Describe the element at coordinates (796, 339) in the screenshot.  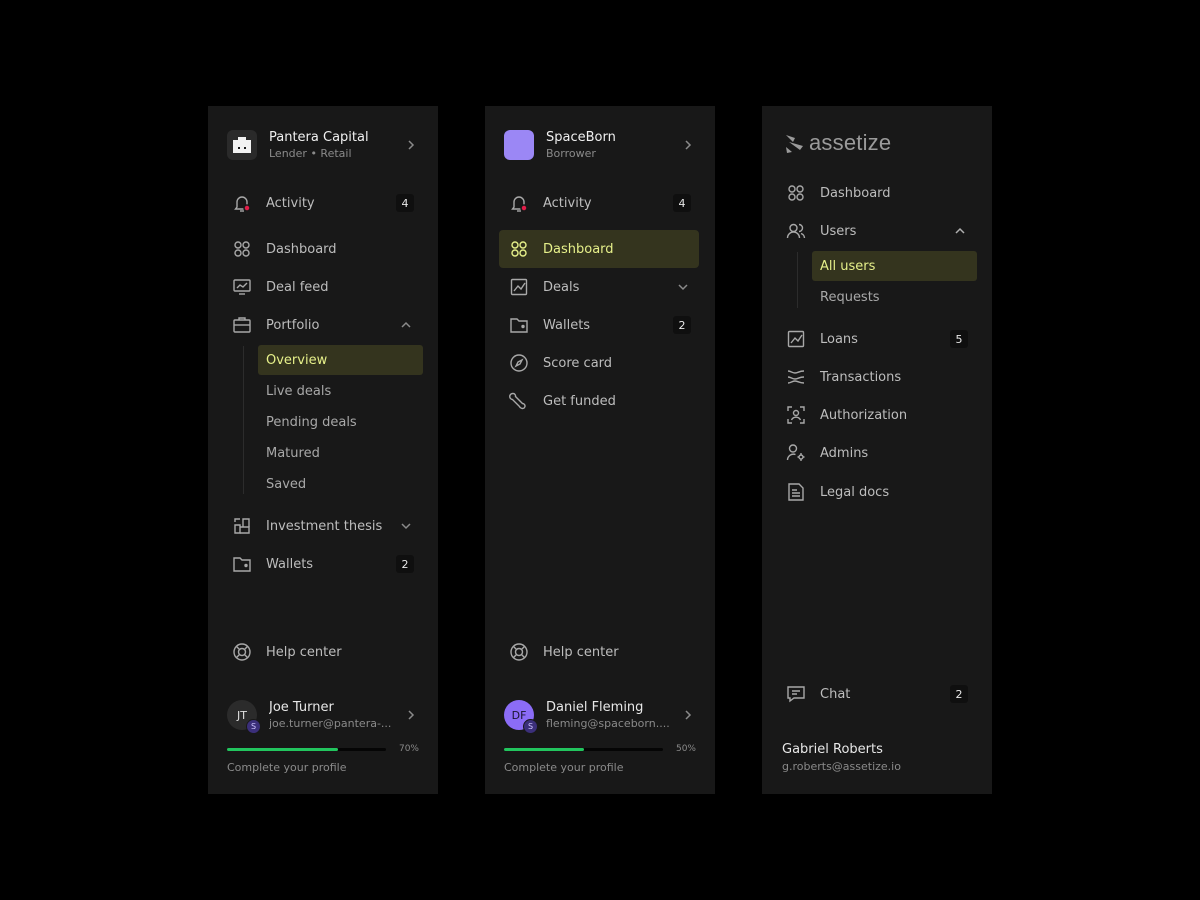
I see `chart-doc-icon` at that location.